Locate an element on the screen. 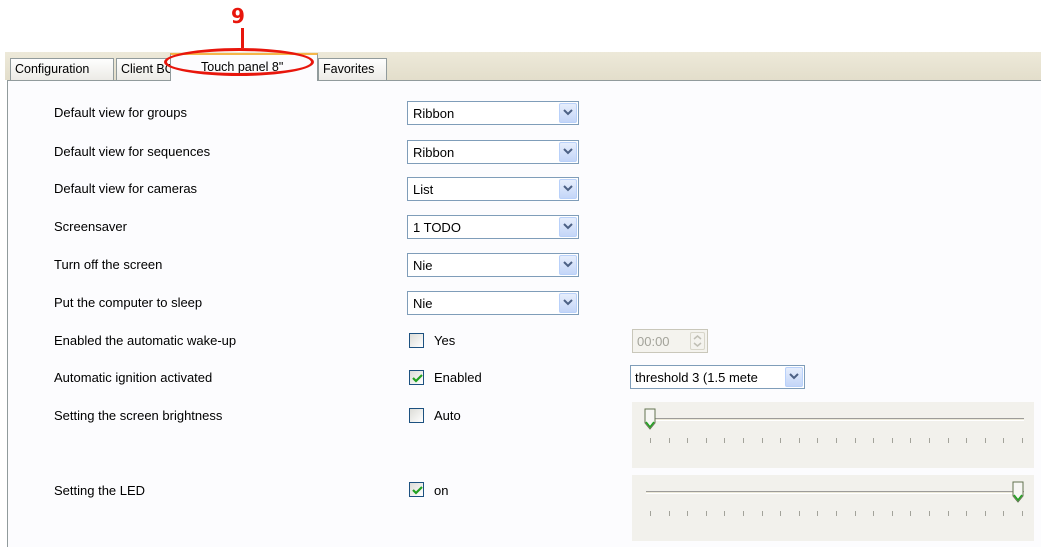  sequences-view-select: Ribbon is located at coordinates (493, 152).